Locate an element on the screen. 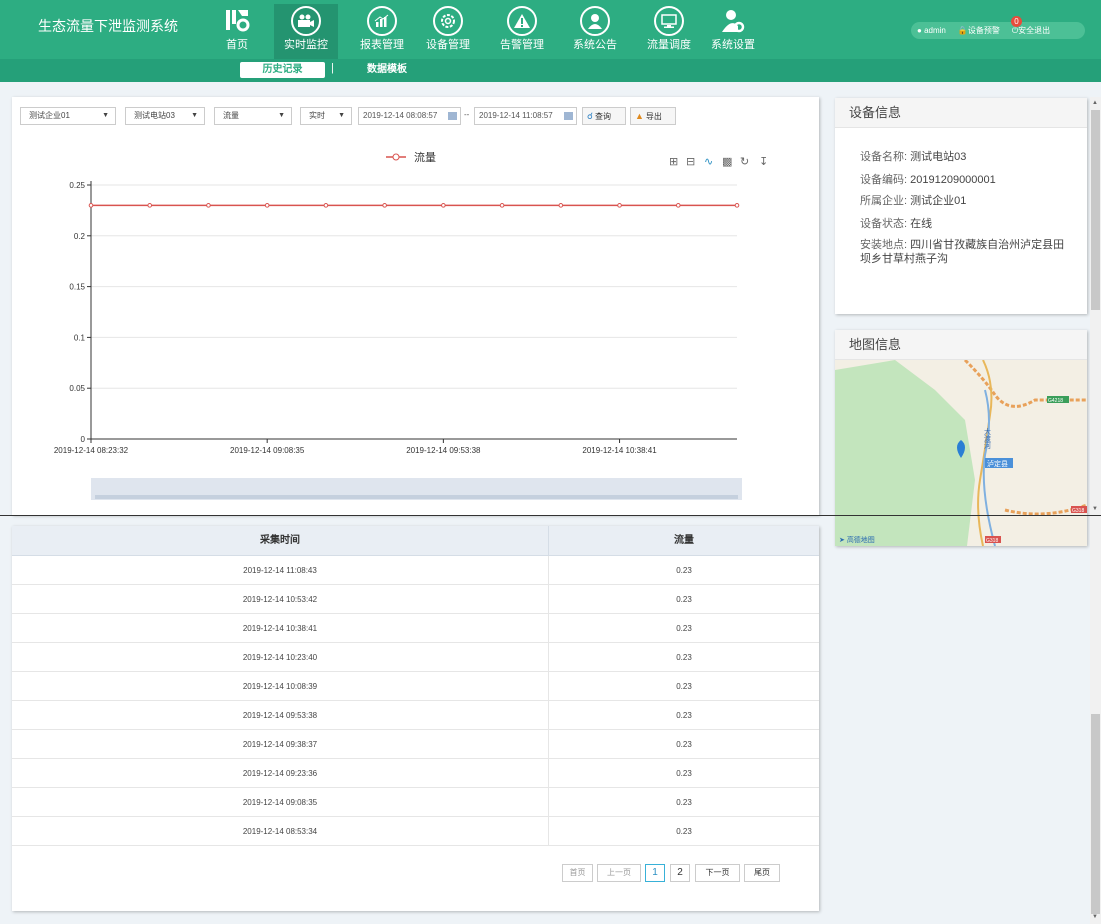 The width and height of the screenshot is (1101, 924). y-tick-label: 0.05 is located at coordinates (77, 388).